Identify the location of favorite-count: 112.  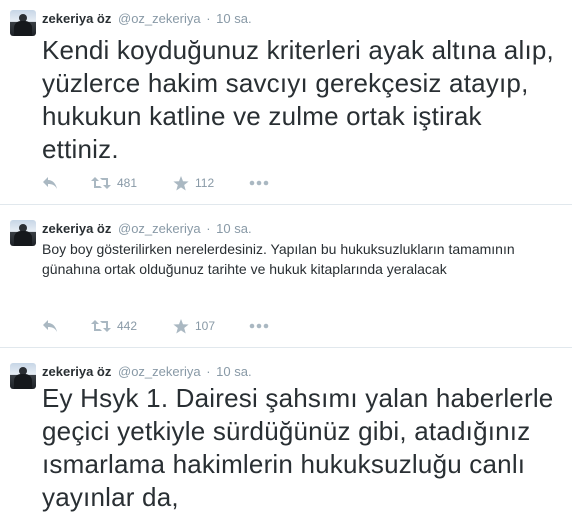
(205, 183).